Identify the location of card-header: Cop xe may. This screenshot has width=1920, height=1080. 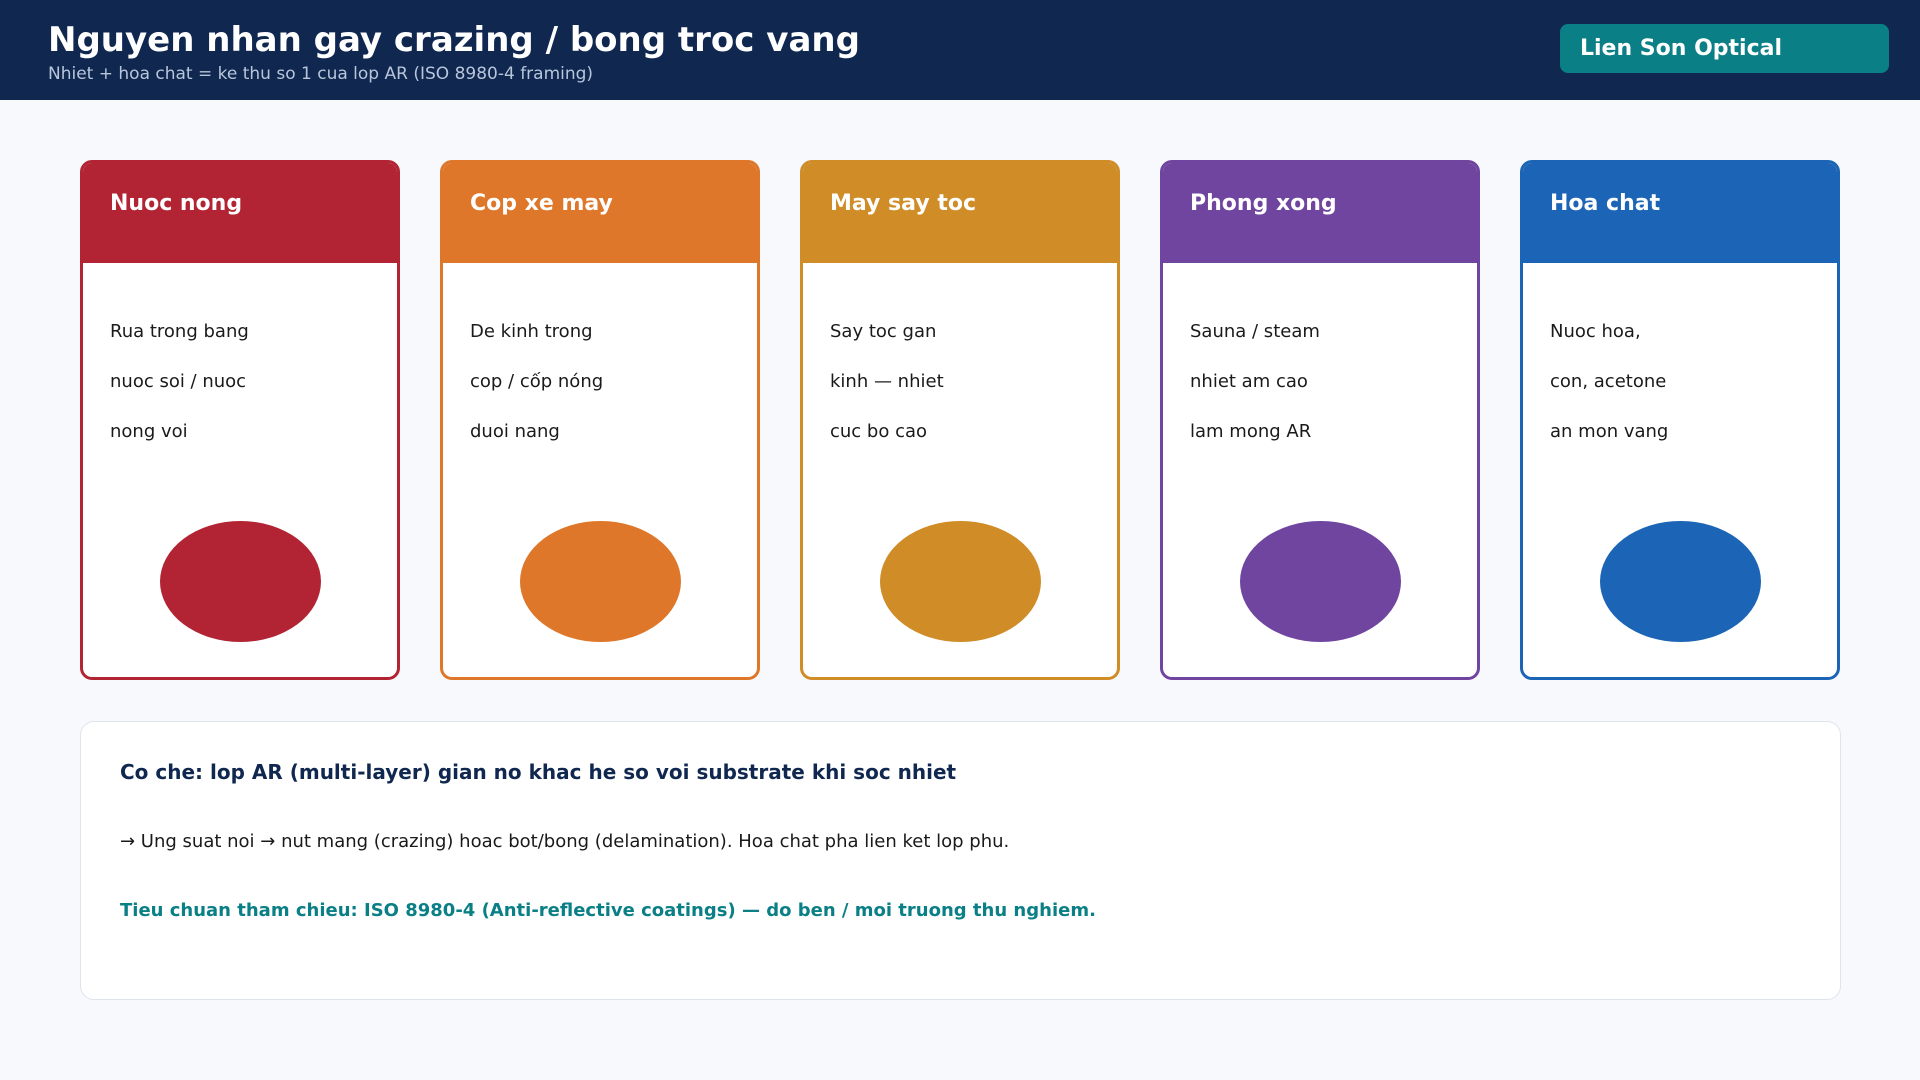
(600, 213).